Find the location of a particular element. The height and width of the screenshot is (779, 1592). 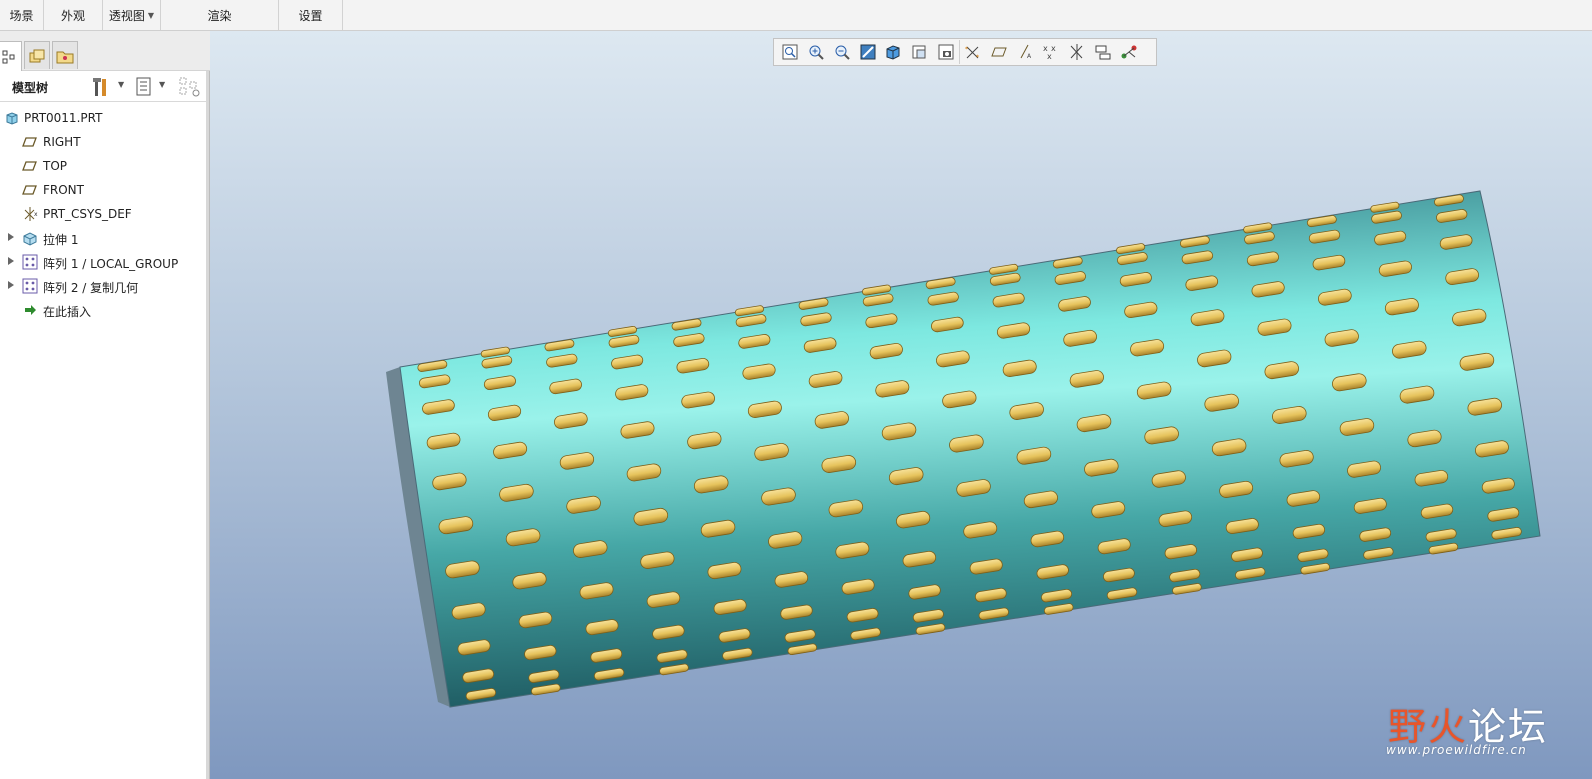

zoom-out-icon is located at coordinates (842, 52).